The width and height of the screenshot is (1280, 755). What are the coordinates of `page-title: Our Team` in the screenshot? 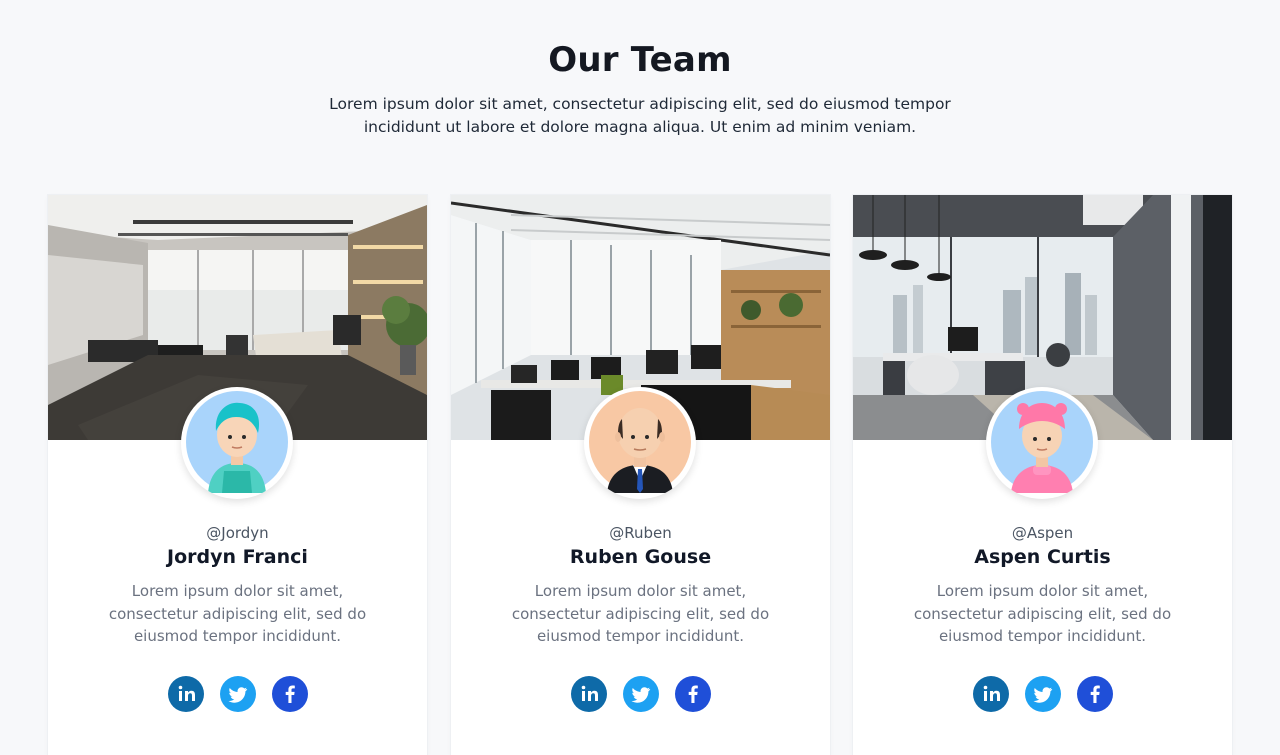 It's located at (640, 60).